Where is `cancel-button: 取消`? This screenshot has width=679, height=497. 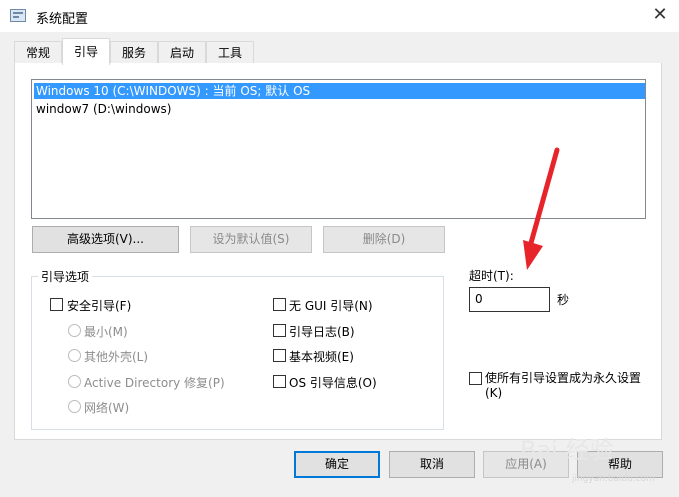 cancel-button: 取消 is located at coordinates (432, 464).